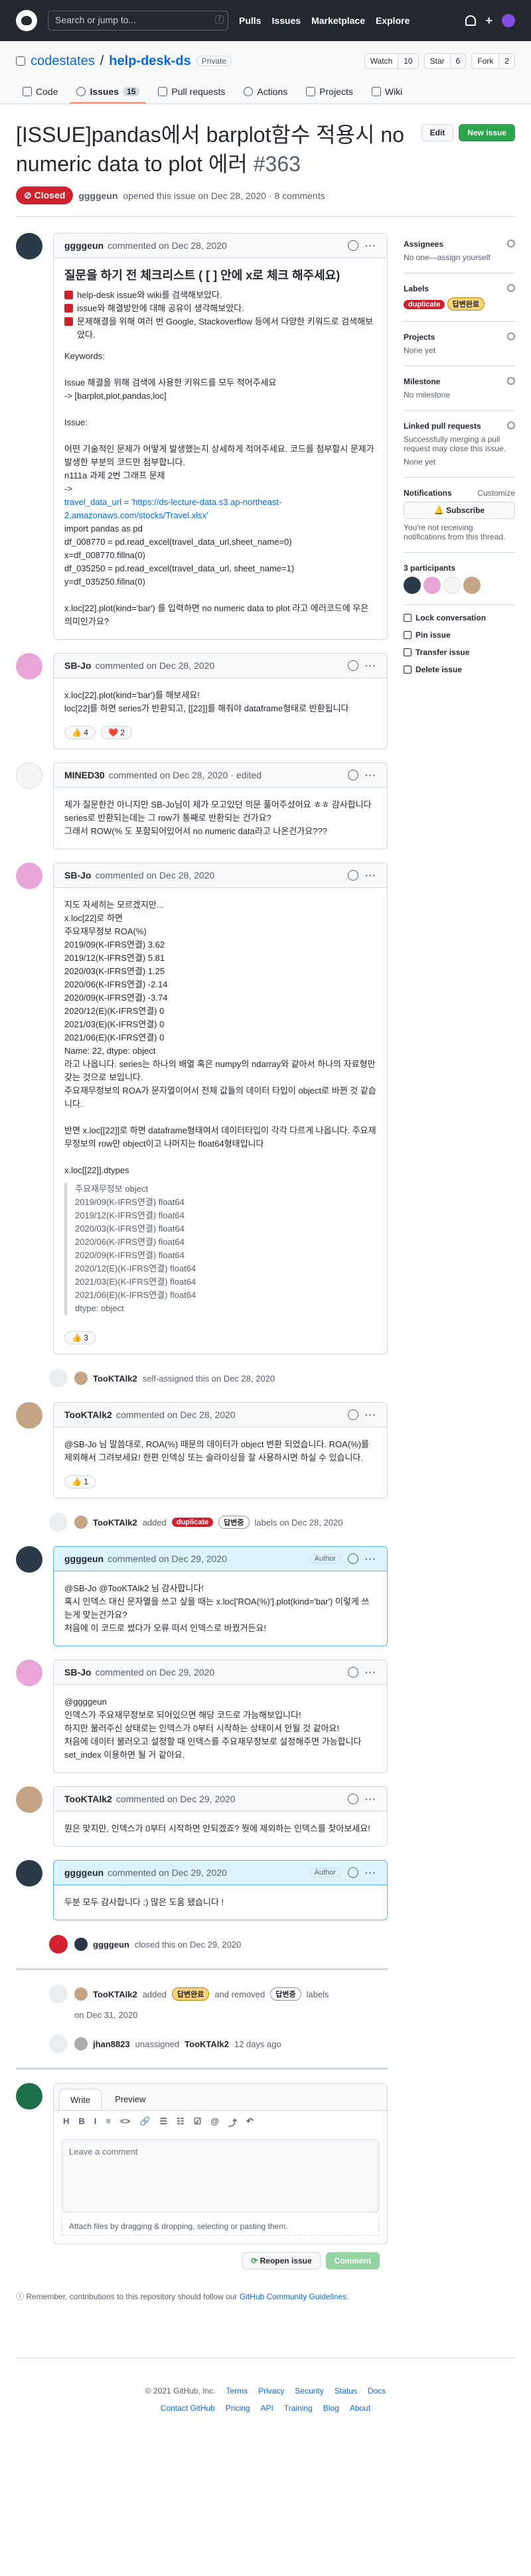 Image resolution: width=531 pixels, height=2576 pixels. I want to click on create-new-plus-icon: +, so click(489, 21).